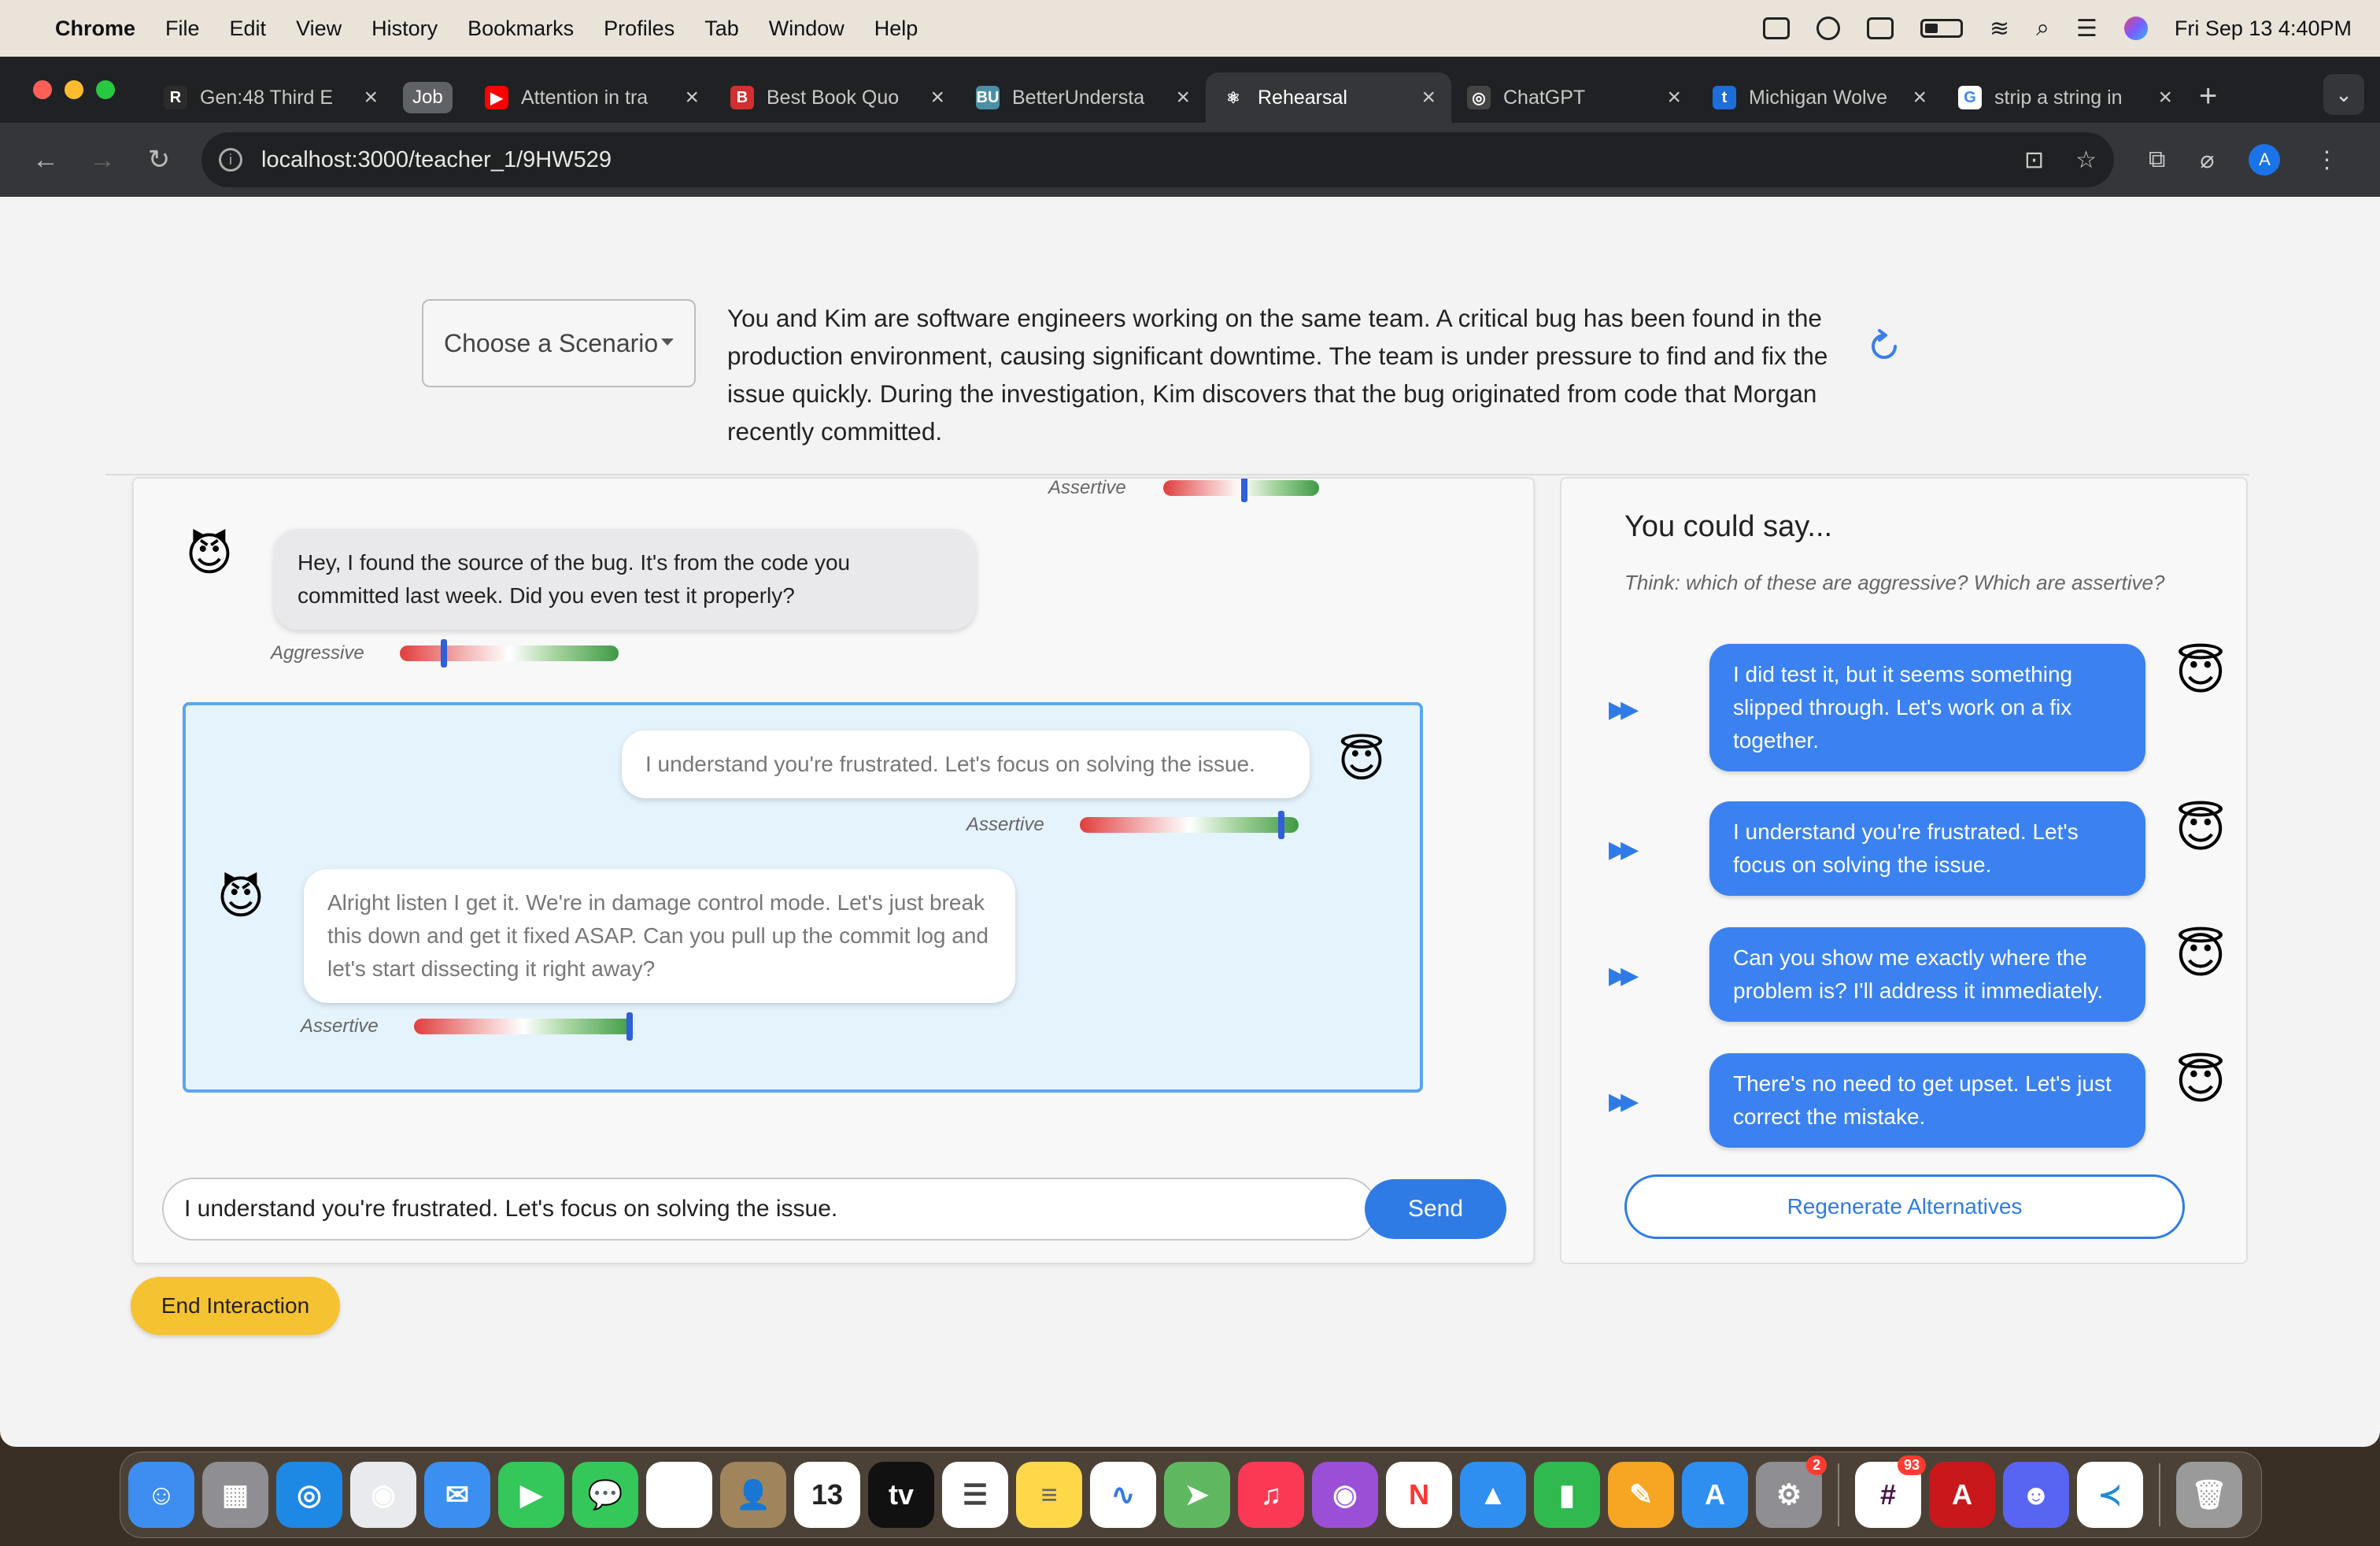  Describe the element at coordinates (1271, 1495) in the screenshot. I see `music-icon: ♫` at that location.